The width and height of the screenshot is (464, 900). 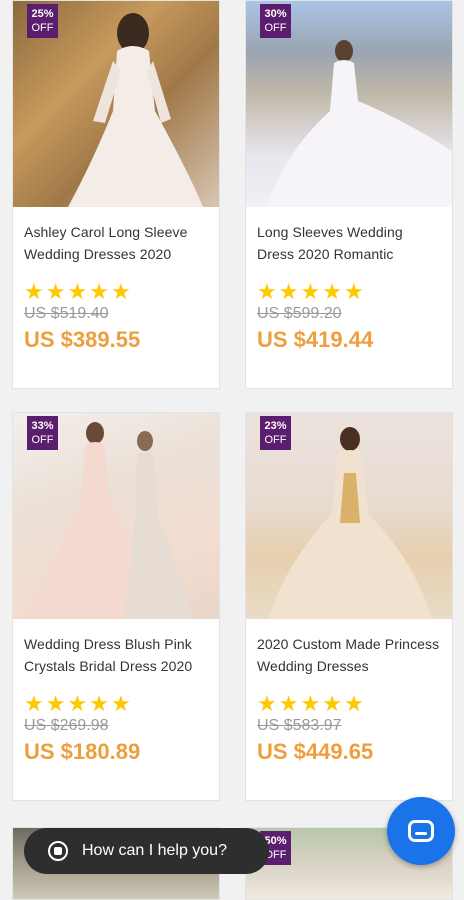 I want to click on product-image: 30% OFF, so click(x=349, y=104).